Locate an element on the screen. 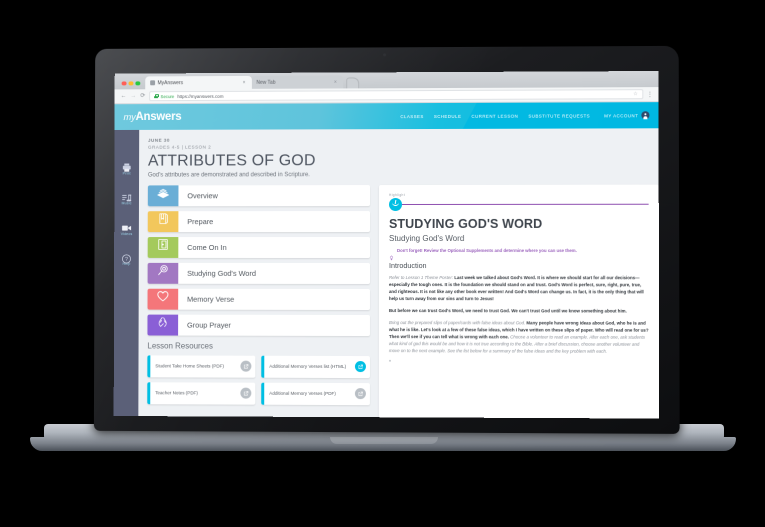 Image resolution: width=765 pixels, height=527 pixels. back-button: ← is located at coordinates (124, 96).